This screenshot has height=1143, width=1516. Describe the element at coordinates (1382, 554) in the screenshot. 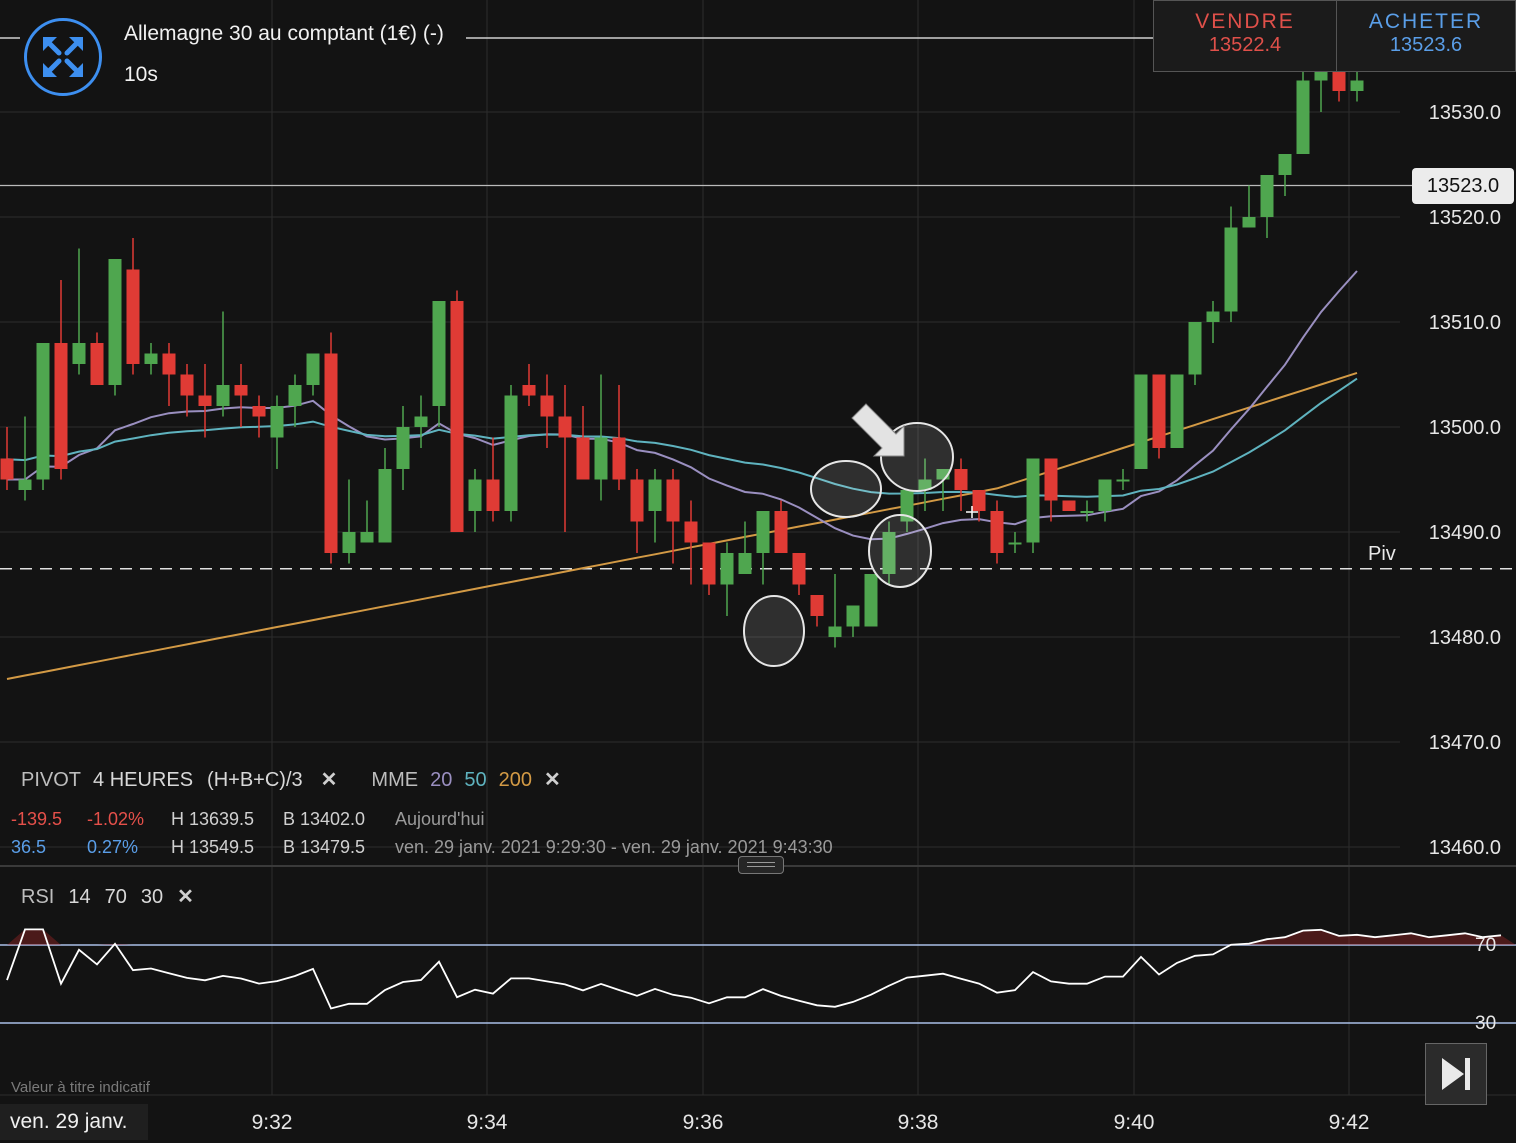

I see `pivot-label: Piv` at that location.